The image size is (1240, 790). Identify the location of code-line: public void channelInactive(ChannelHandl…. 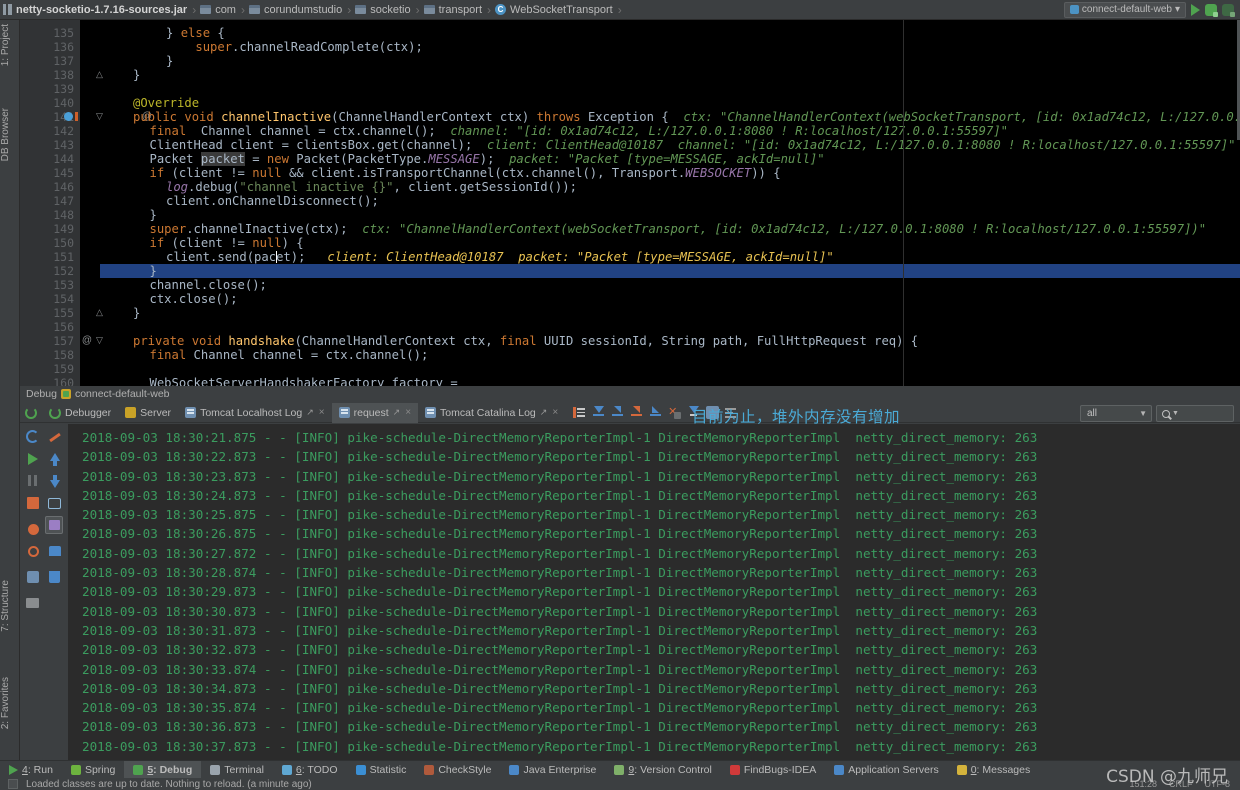
(670, 117).